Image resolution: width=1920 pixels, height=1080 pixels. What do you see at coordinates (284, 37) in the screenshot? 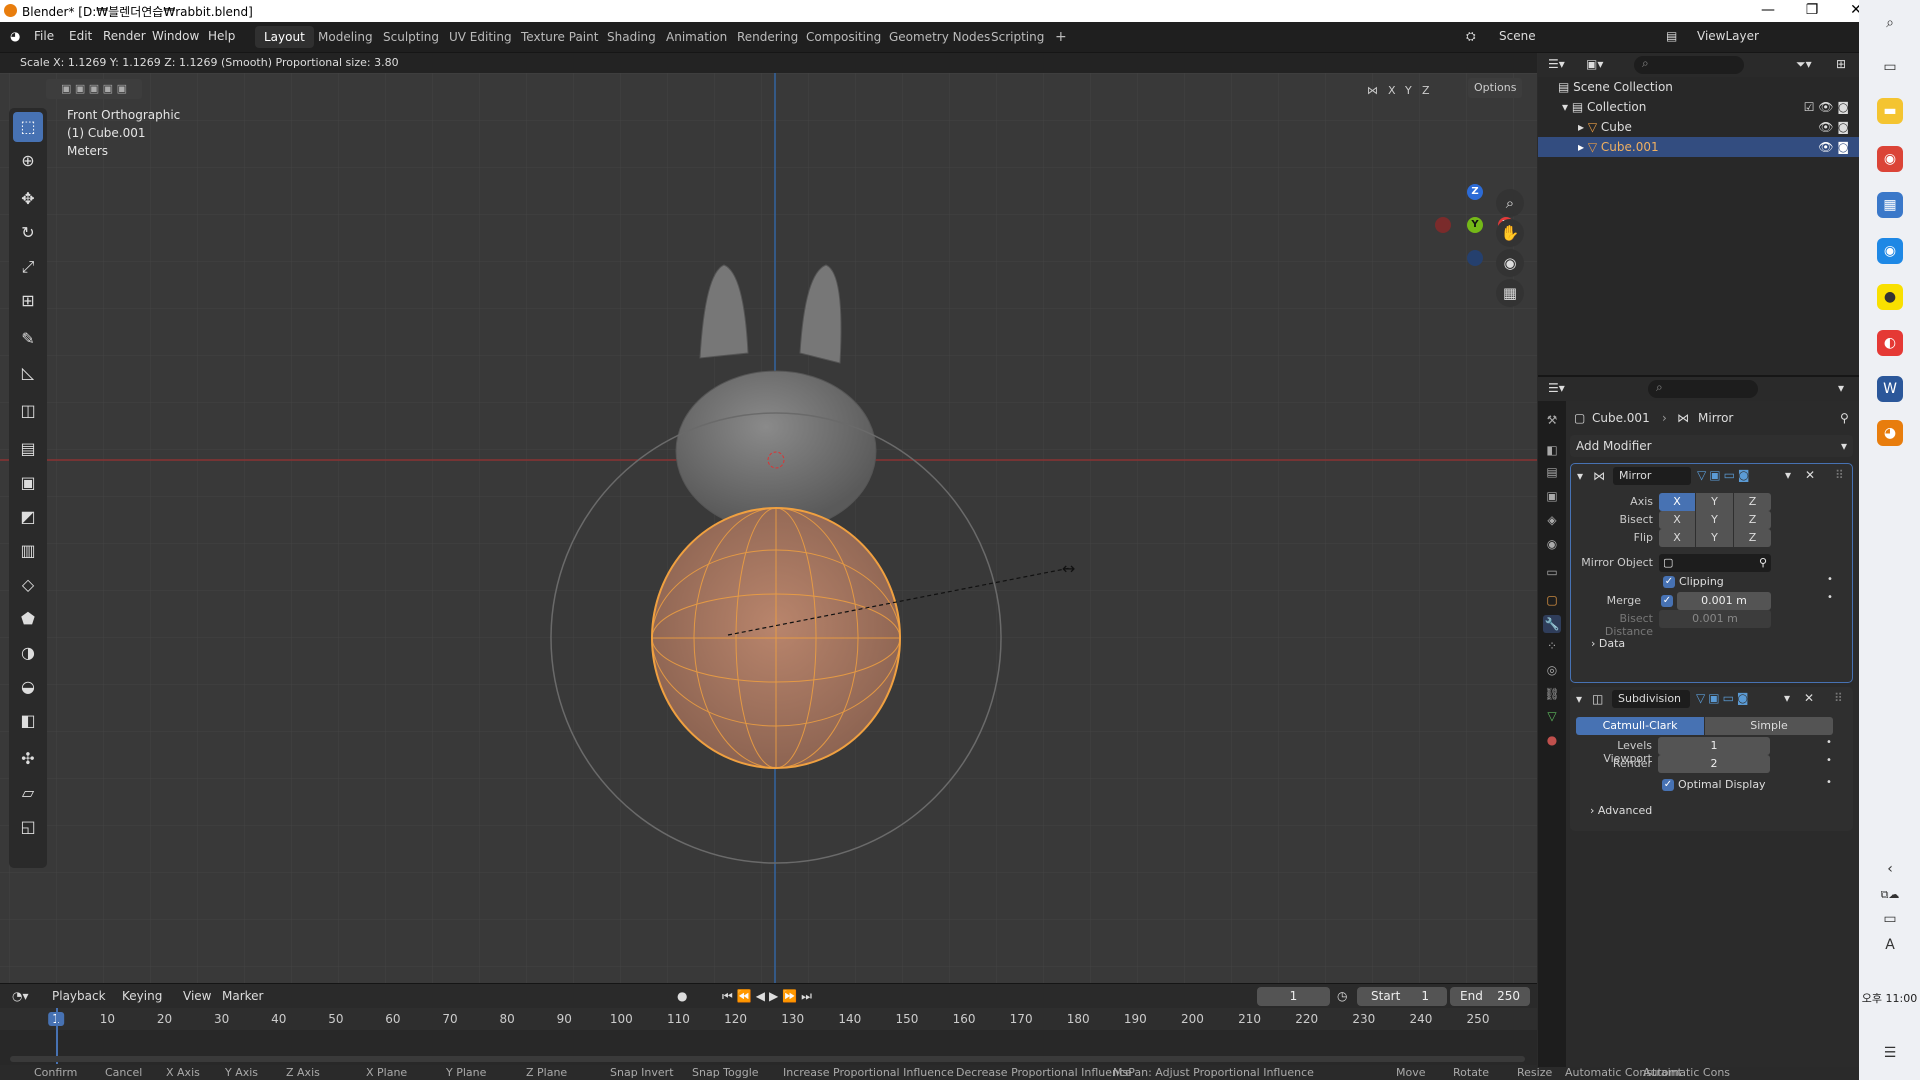
I see `tab-layout: Layout` at bounding box center [284, 37].